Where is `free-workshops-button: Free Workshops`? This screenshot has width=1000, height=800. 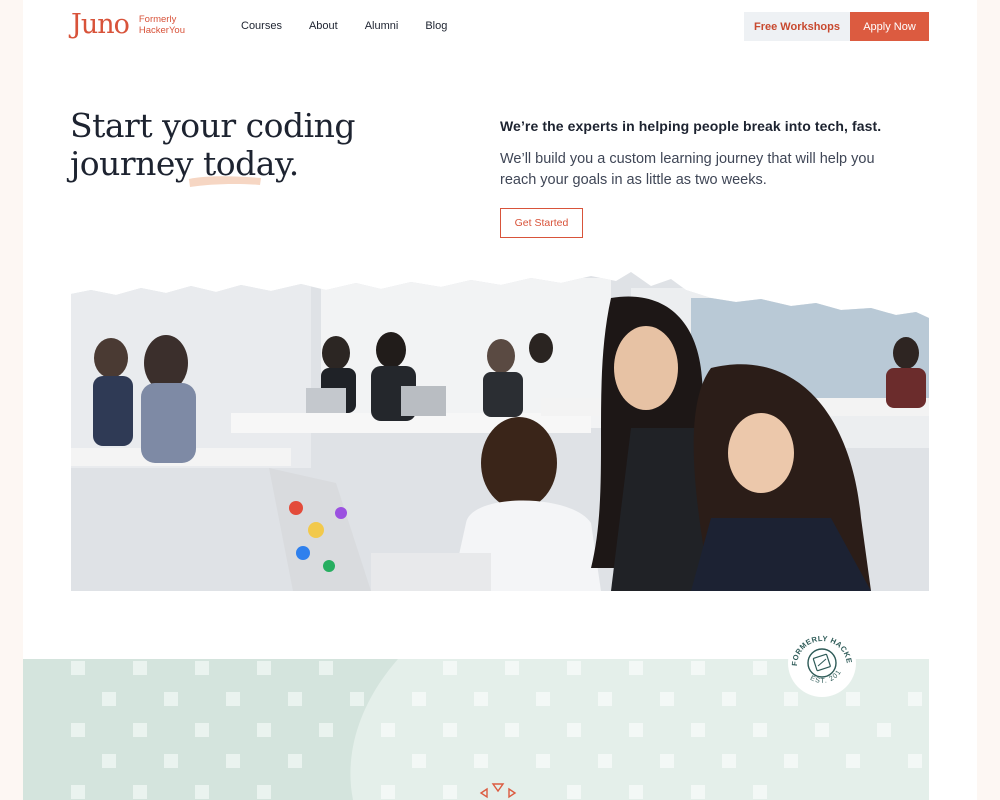 free-workshops-button: Free Workshops is located at coordinates (797, 26).